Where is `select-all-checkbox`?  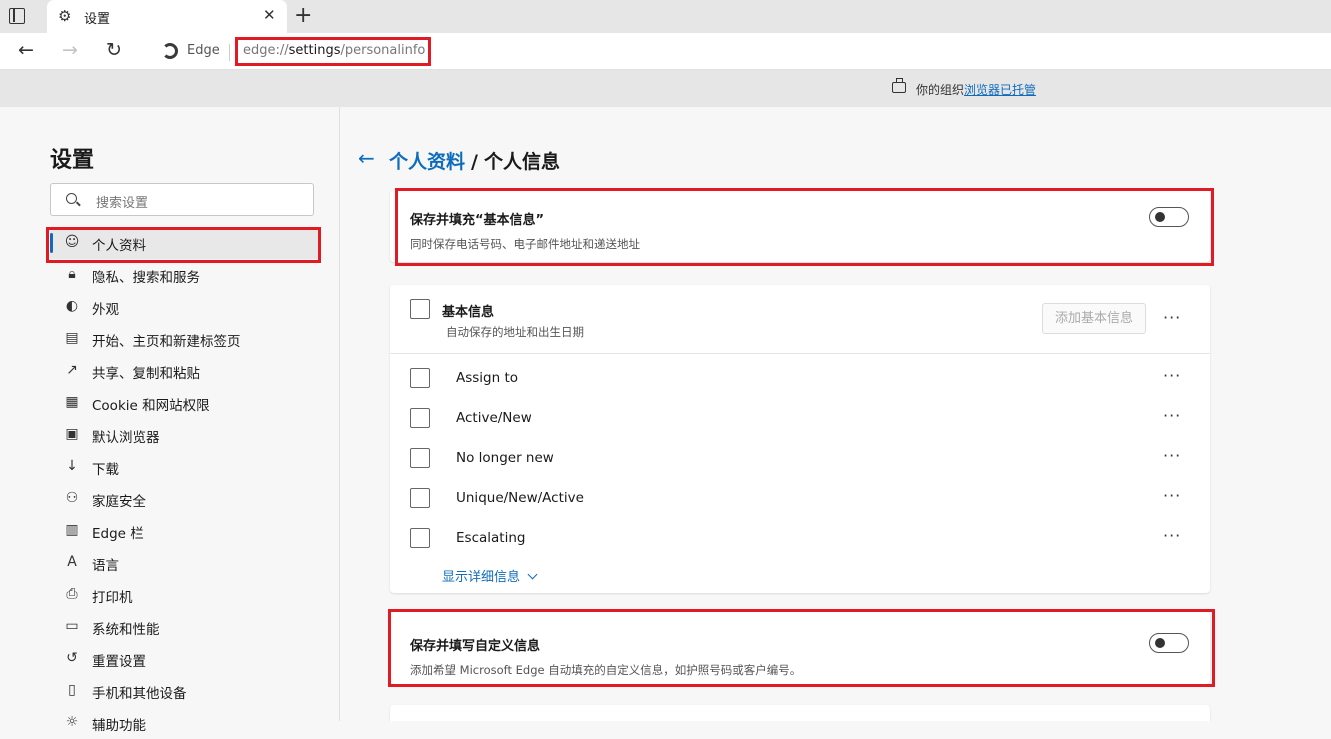
select-all-checkbox is located at coordinates (420, 309).